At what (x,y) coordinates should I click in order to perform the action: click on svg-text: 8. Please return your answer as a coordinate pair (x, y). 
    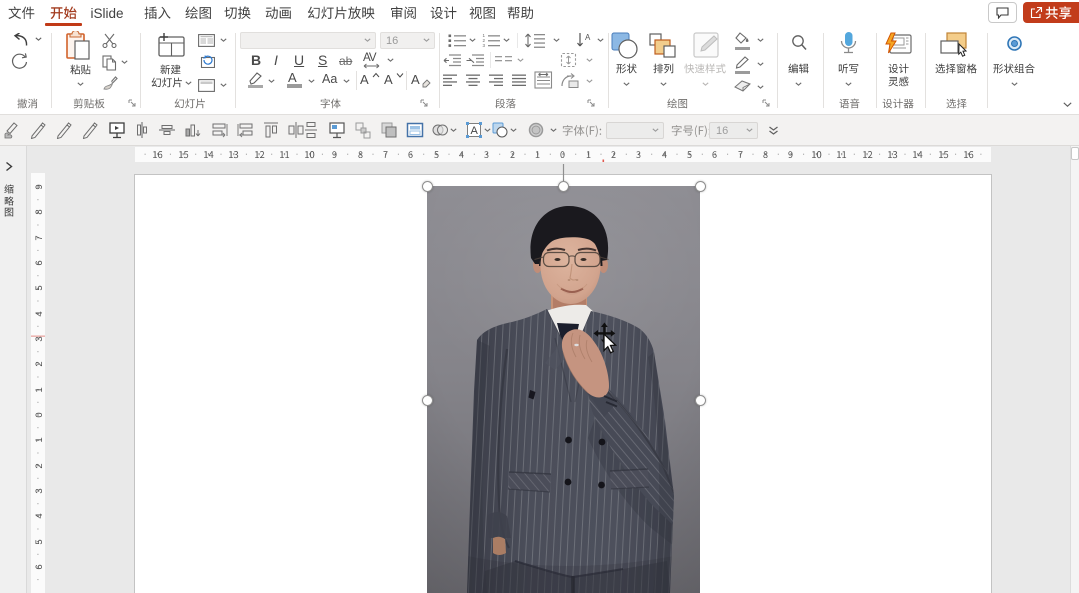
    Looking at the image, I should click on (39, 212).